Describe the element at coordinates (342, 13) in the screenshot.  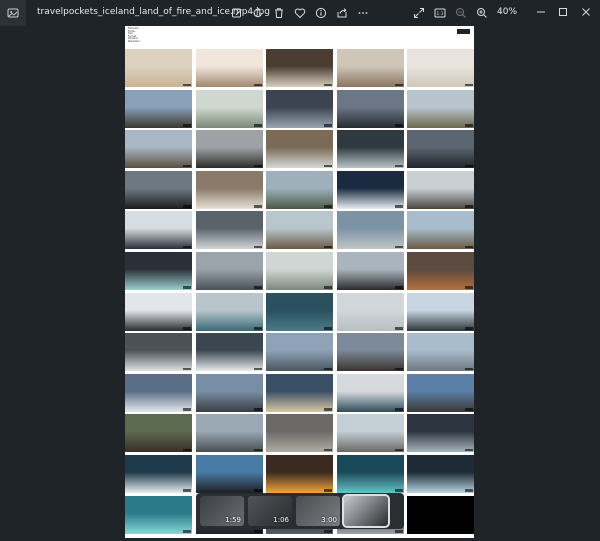
I see `share-icon` at that location.